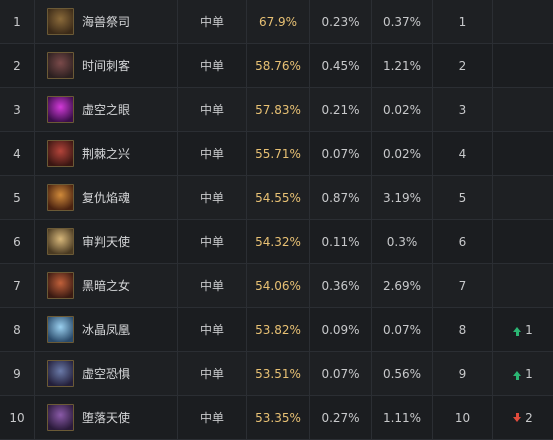 The width and height of the screenshot is (553, 440). I want to click on arrow-down-icon, so click(517, 417).